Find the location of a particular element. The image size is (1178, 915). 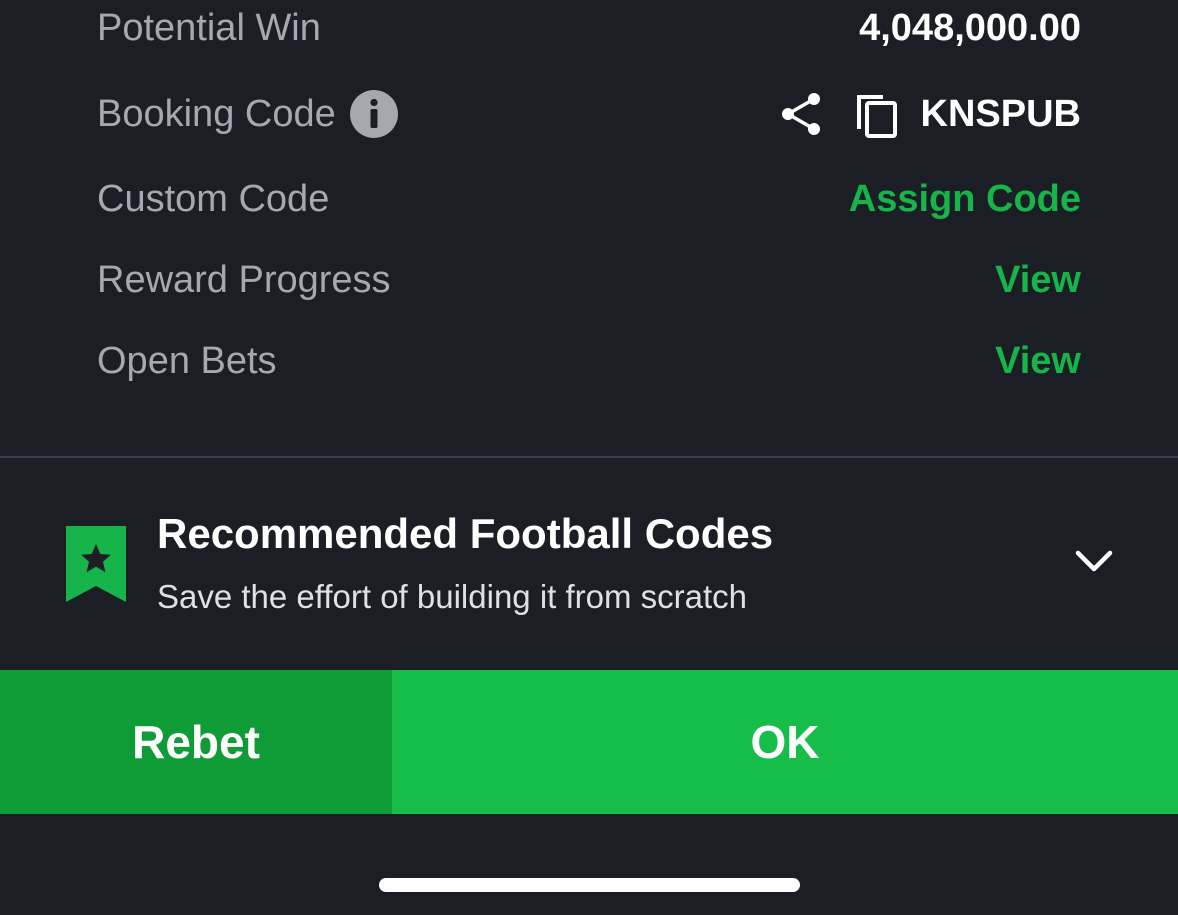

booking-code-value: KNSPUB is located at coordinates (1001, 114).